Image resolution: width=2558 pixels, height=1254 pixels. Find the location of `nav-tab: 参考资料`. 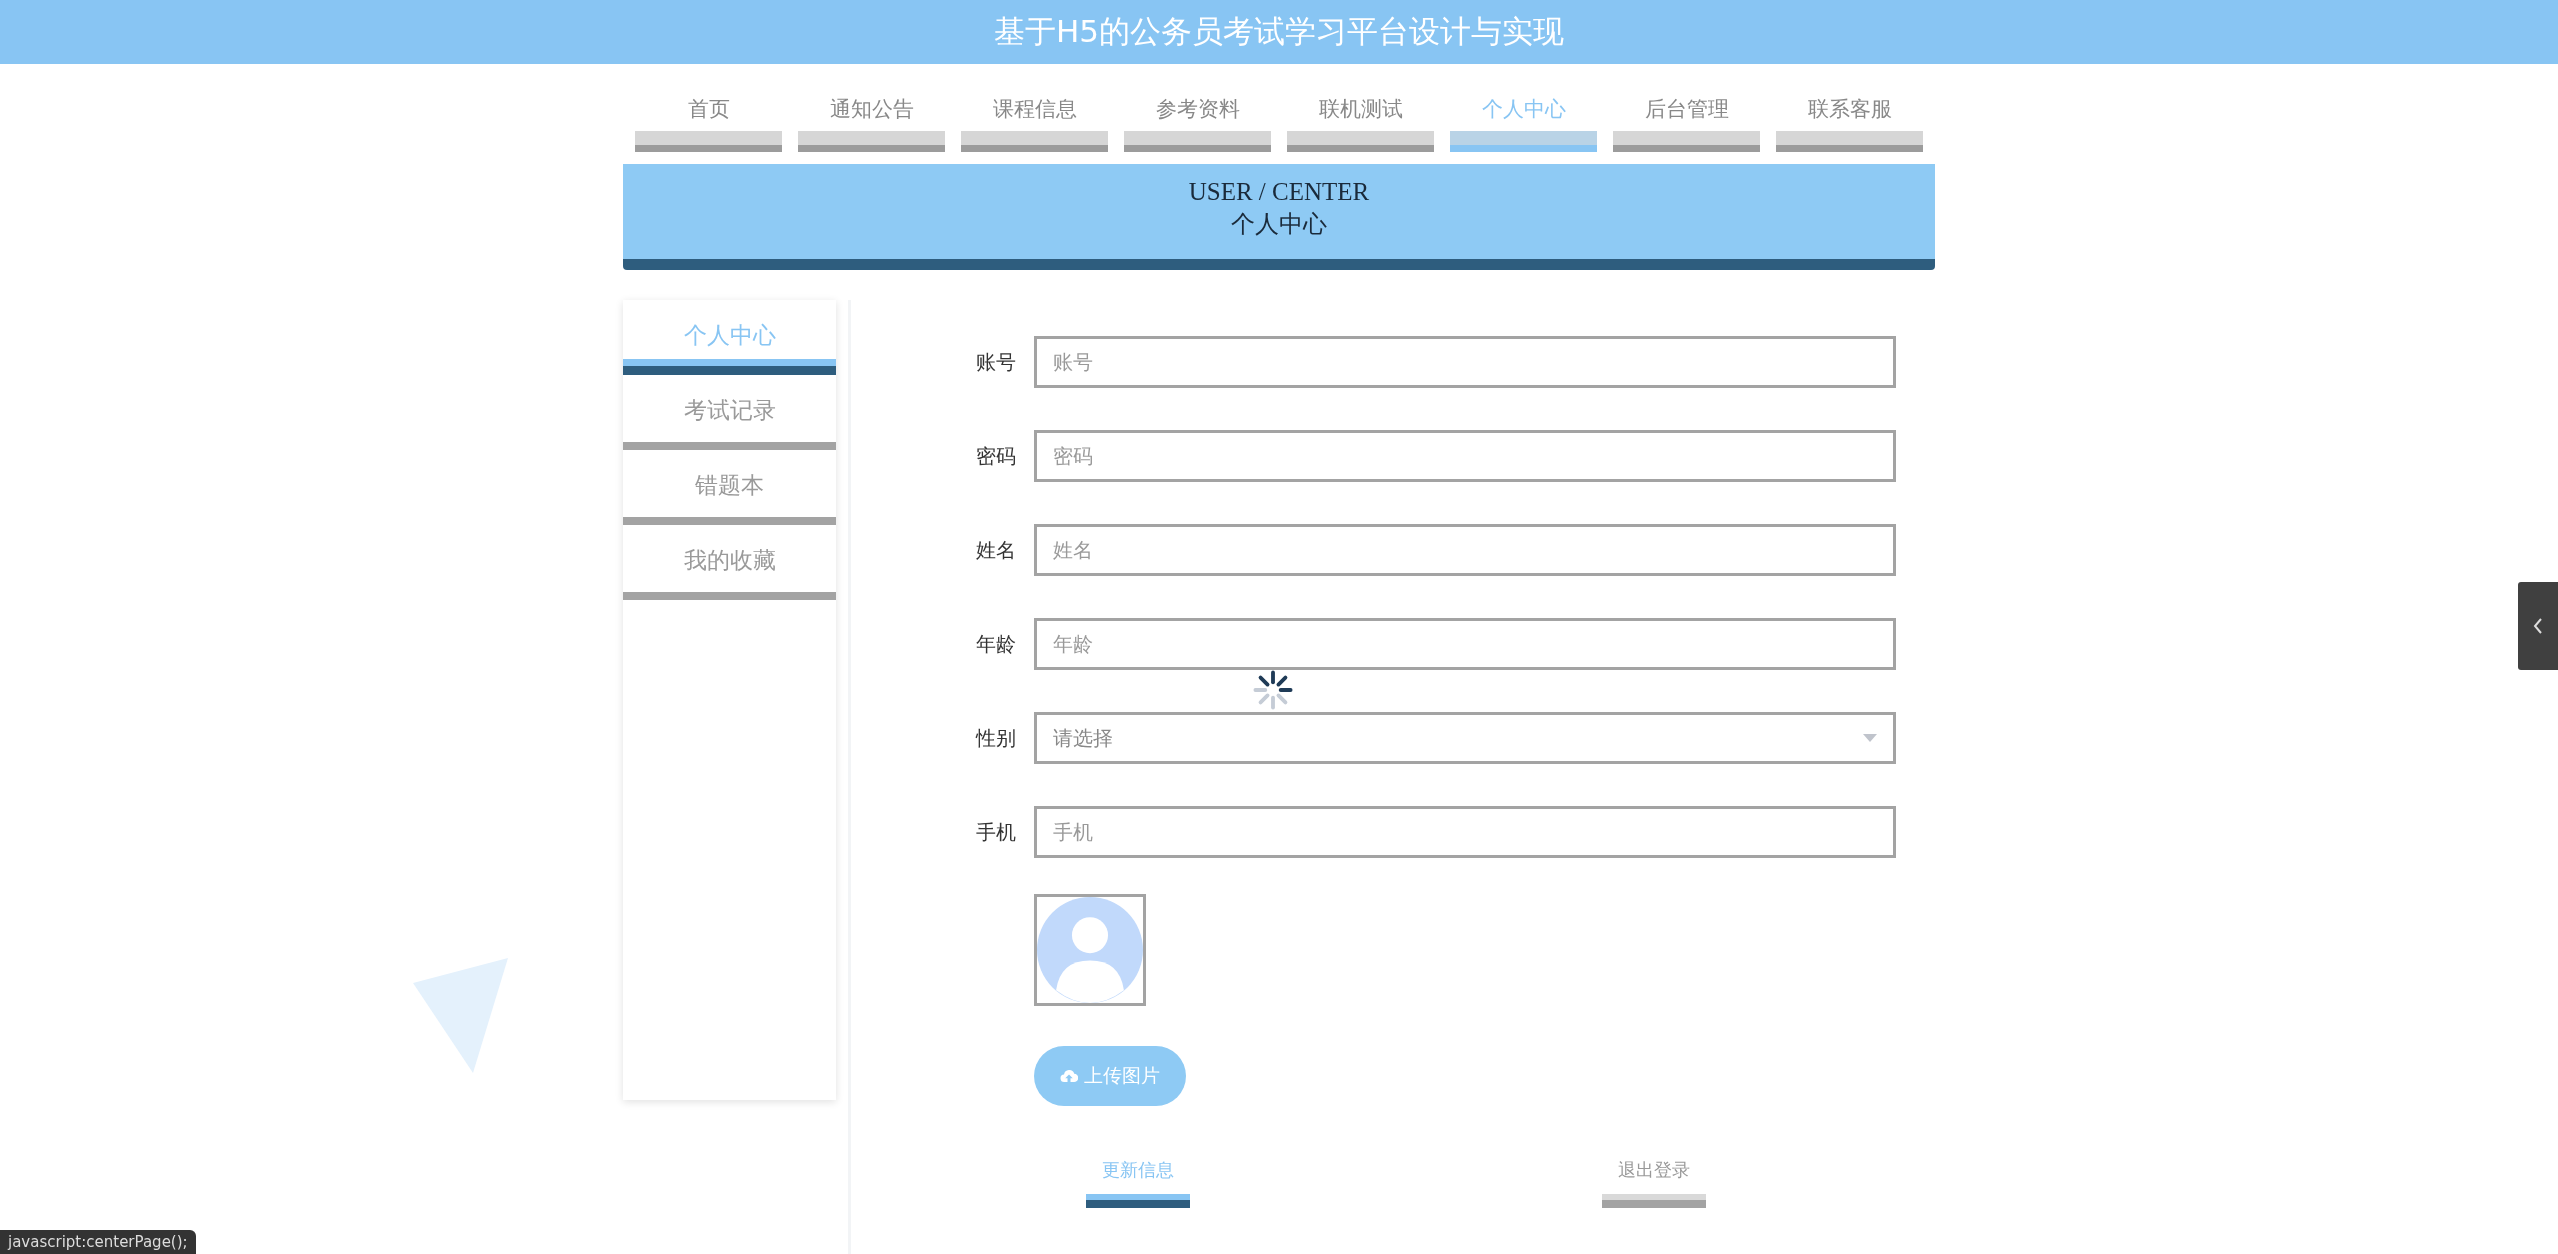

nav-tab: 参考资料 is located at coordinates (1197, 122).